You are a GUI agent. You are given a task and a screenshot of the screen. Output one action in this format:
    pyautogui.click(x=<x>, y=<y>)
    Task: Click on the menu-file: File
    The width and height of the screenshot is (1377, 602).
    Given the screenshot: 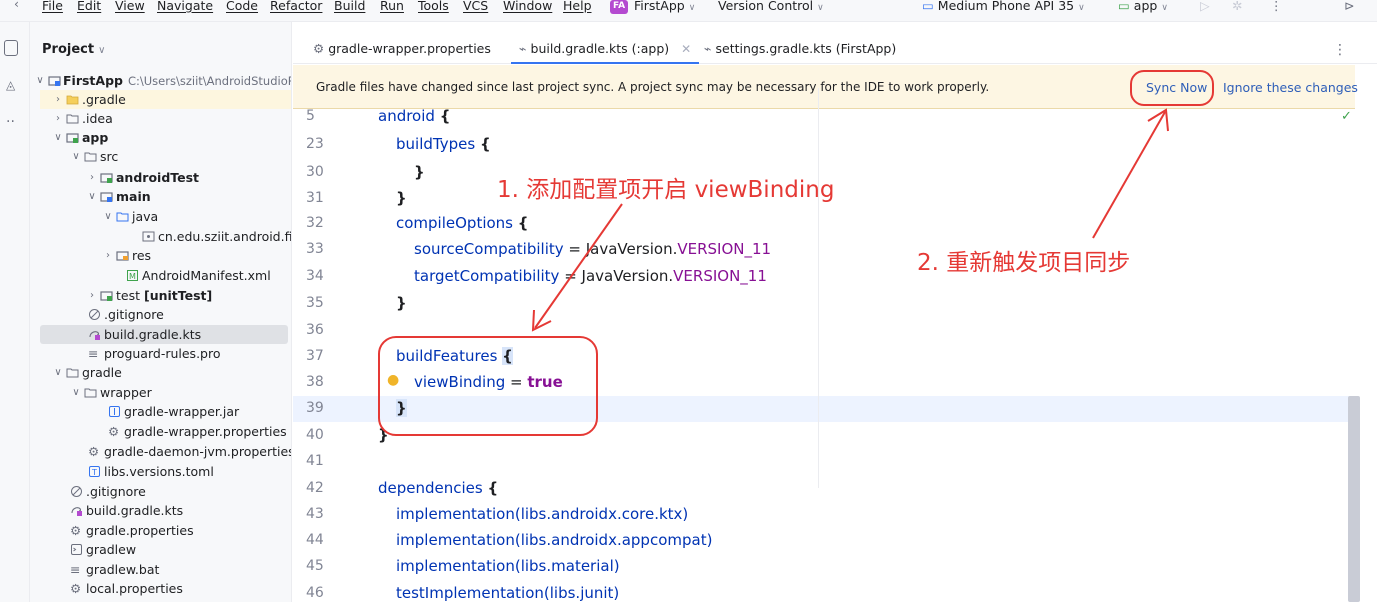 What is the action you would take?
    pyautogui.click(x=52, y=6)
    